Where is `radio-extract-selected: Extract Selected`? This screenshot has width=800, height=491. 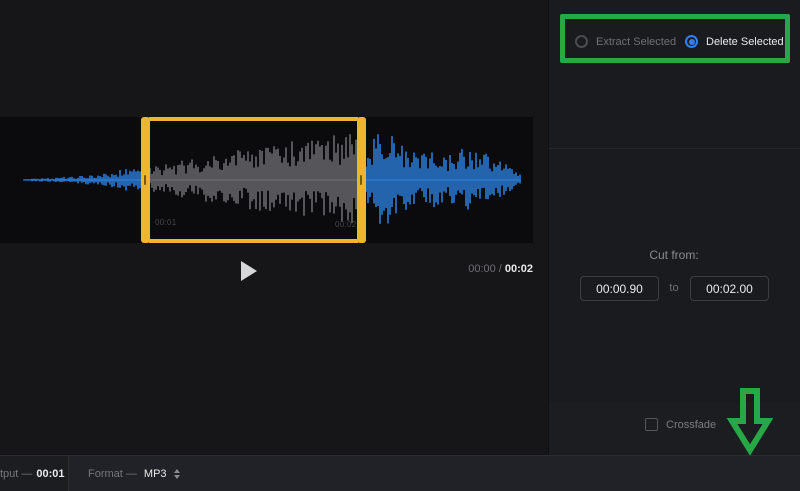 radio-extract-selected: Extract Selected is located at coordinates (625, 41).